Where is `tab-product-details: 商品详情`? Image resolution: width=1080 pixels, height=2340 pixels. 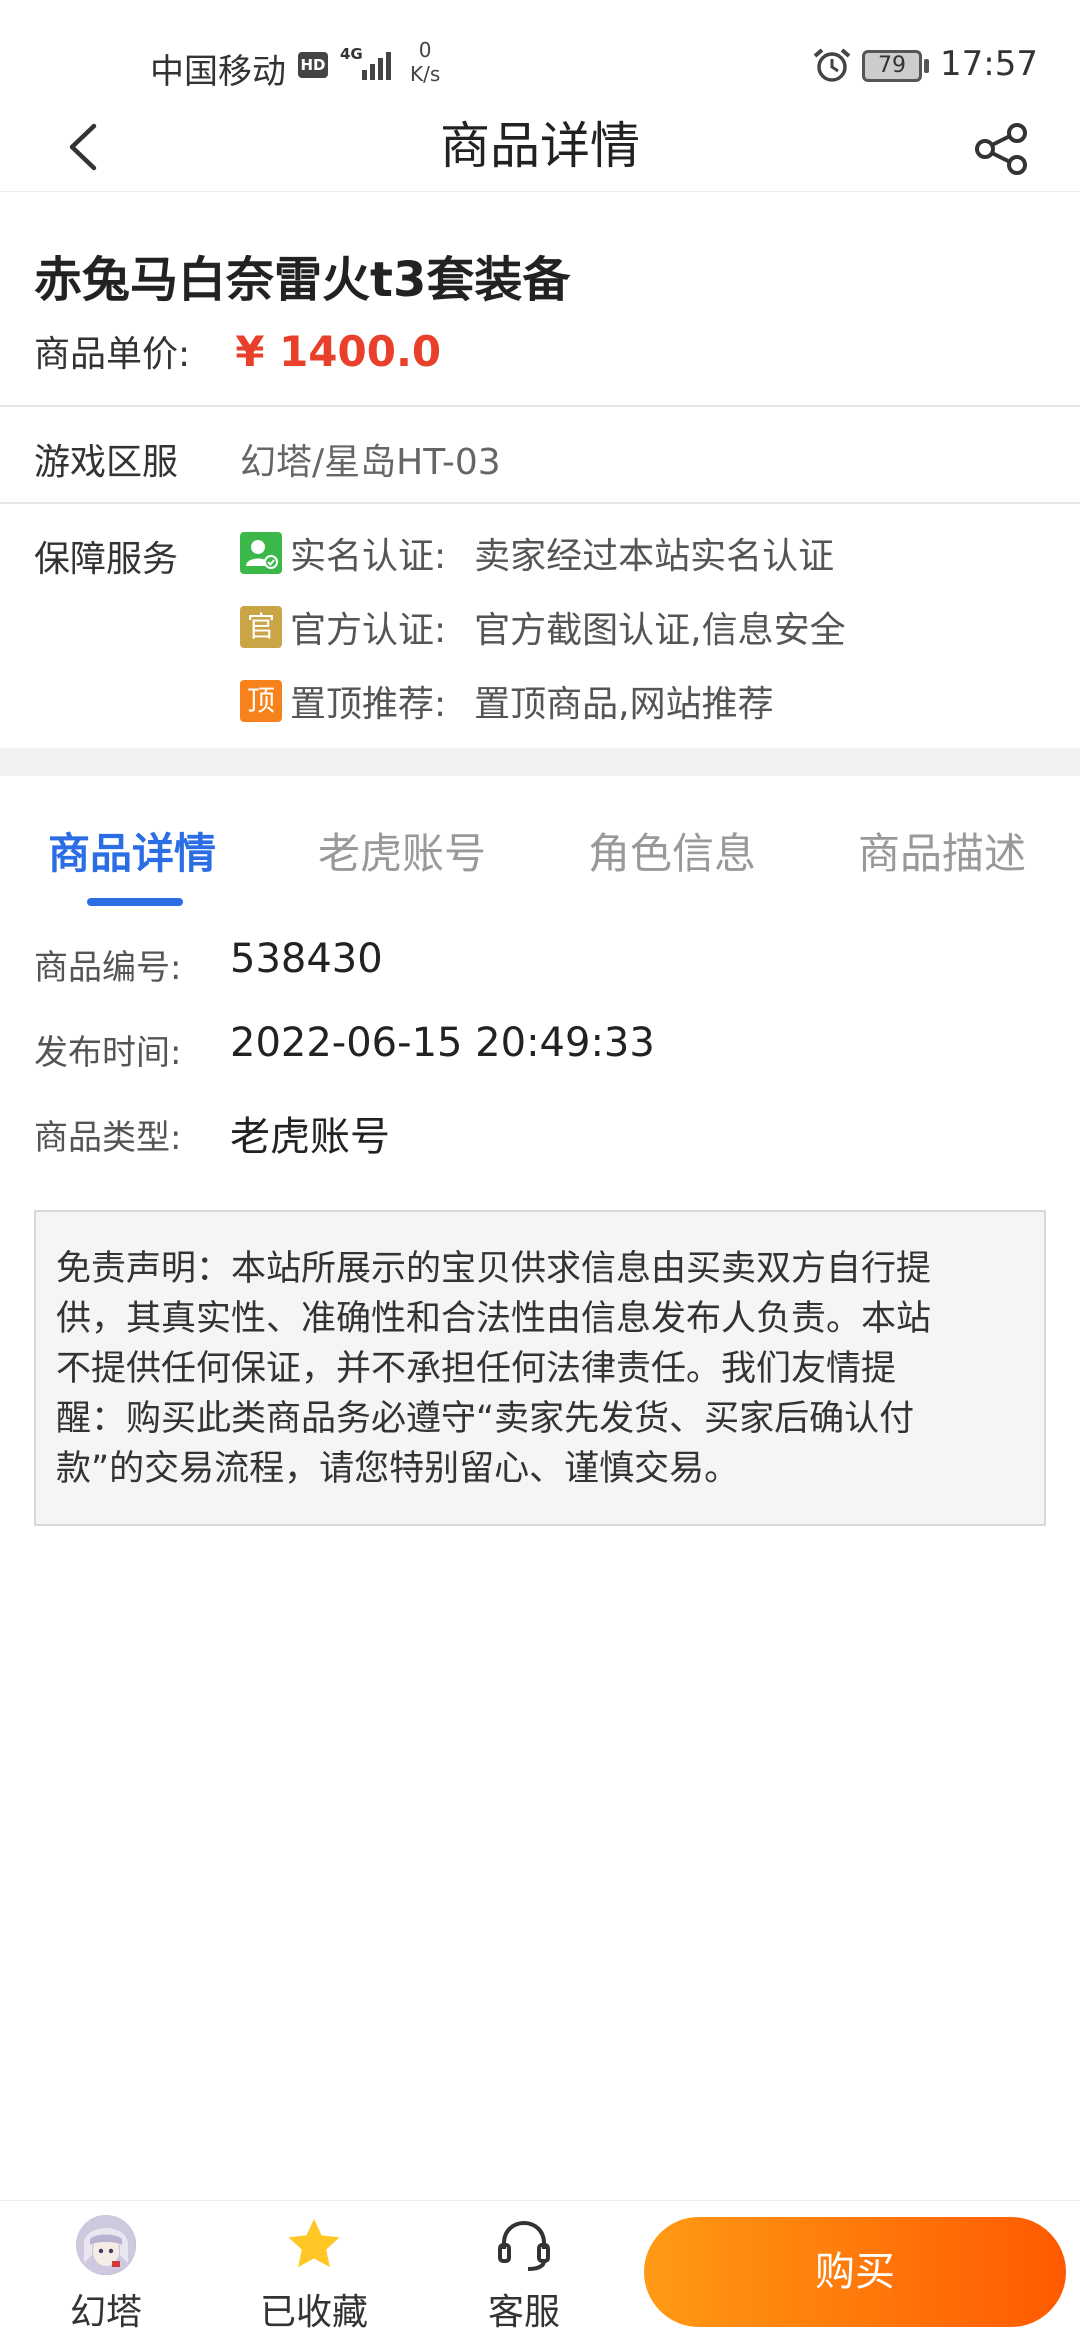 tab-product-details: 商品详情 is located at coordinates (132, 850).